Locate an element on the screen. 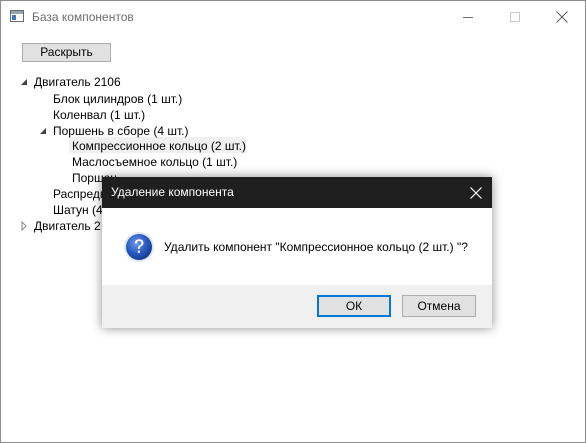 Image resolution: width=586 pixels, height=443 pixels. expand-button: Раскрыть is located at coordinates (66, 52).